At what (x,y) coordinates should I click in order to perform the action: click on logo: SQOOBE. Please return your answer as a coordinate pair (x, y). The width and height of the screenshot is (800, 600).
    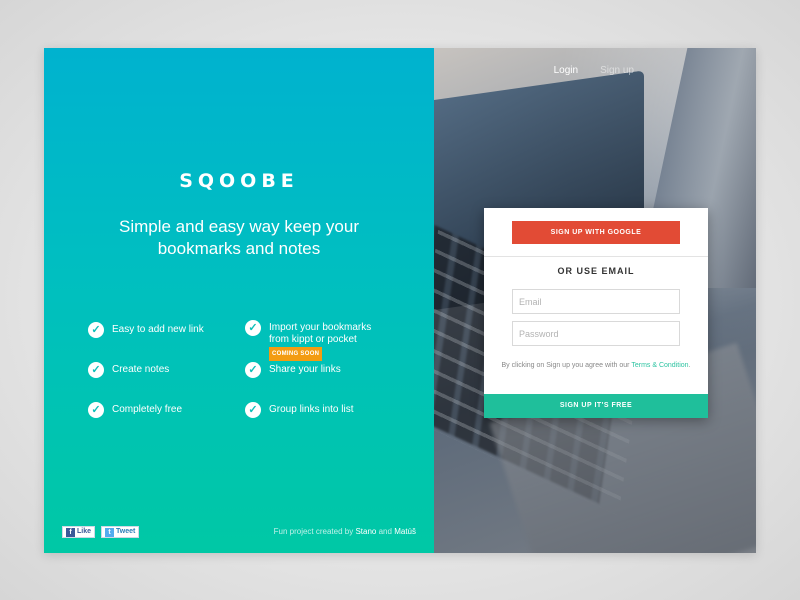
    Looking at the image, I should click on (239, 181).